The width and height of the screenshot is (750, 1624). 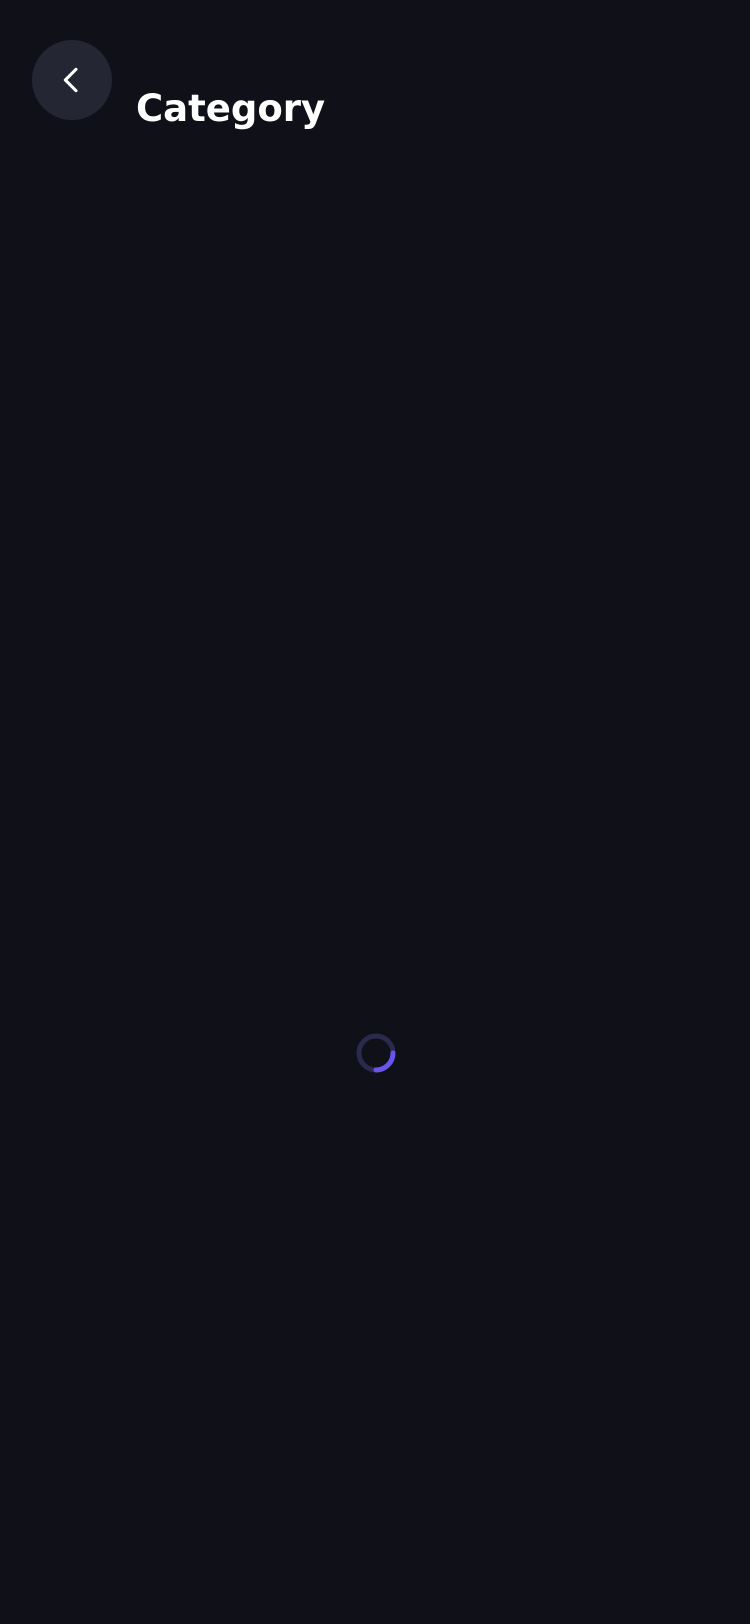 I want to click on chevron-left-icon, so click(x=72, y=80).